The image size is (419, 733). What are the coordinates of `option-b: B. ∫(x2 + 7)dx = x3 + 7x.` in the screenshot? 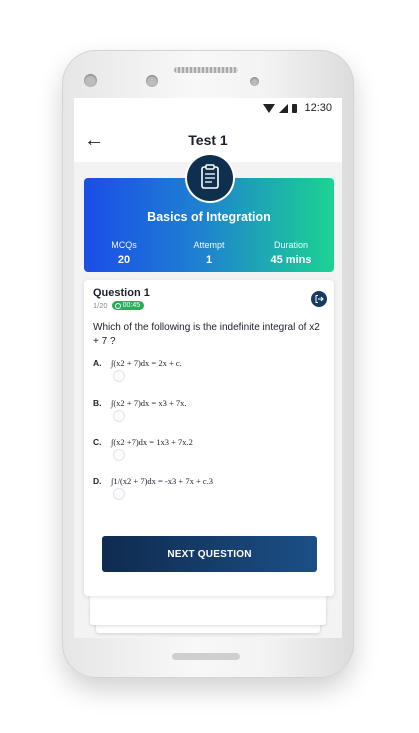 It's located at (209, 415).